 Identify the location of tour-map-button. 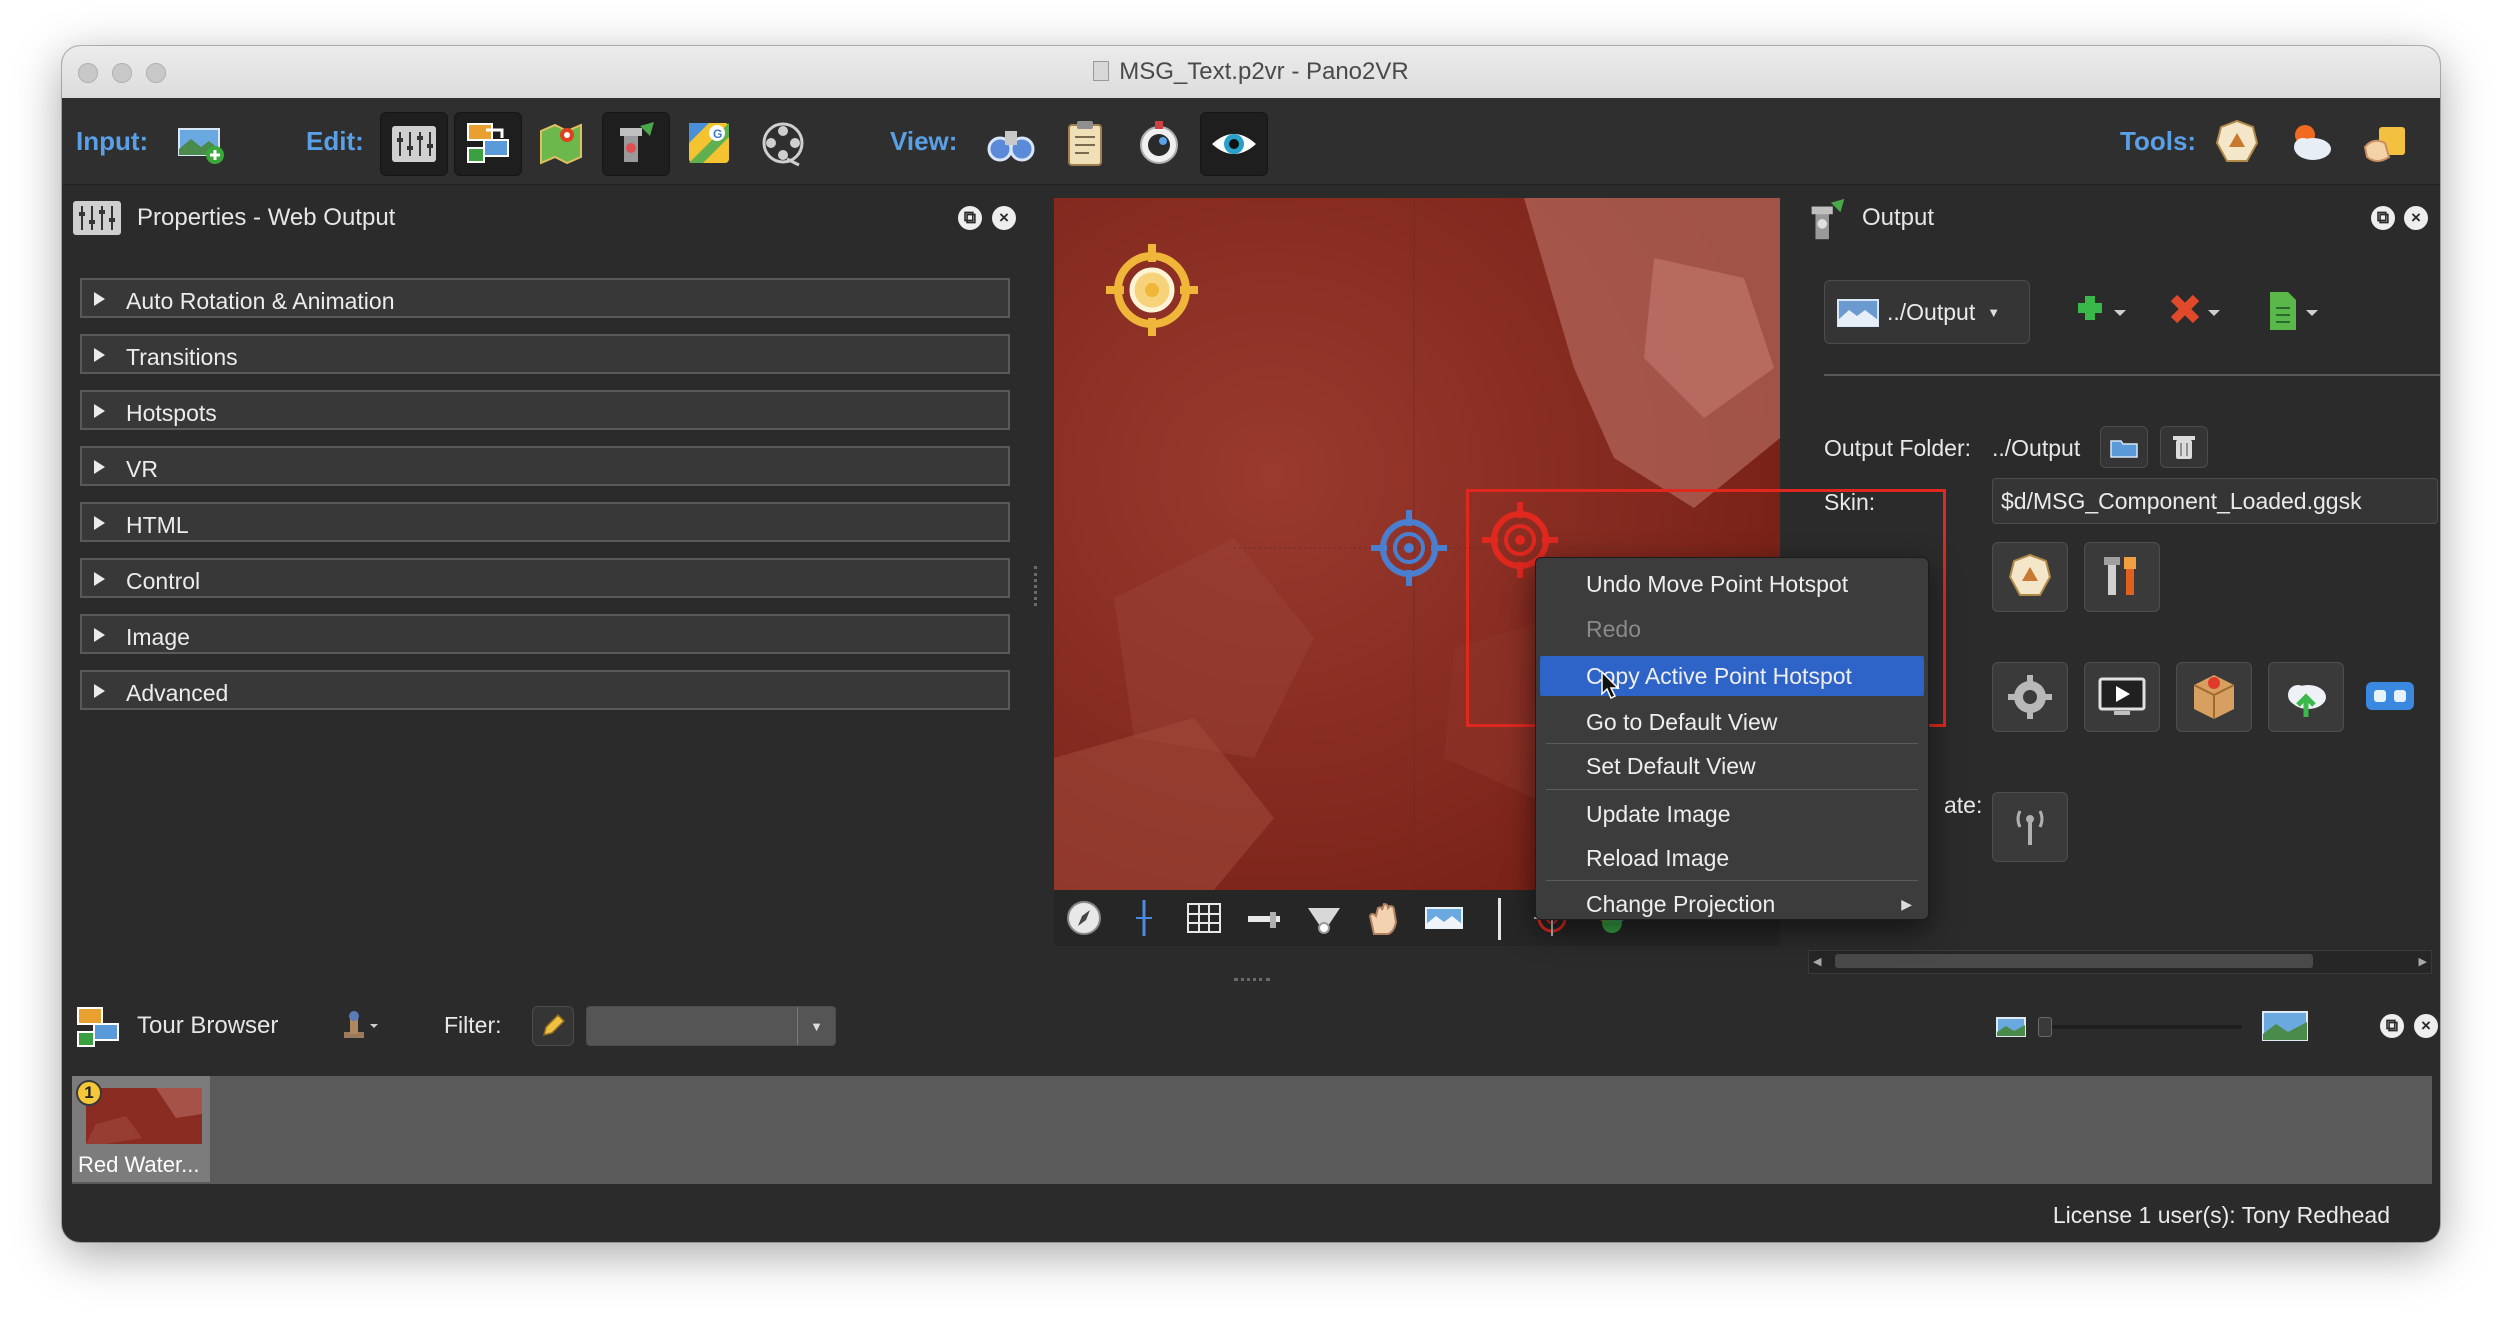
(561, 143).